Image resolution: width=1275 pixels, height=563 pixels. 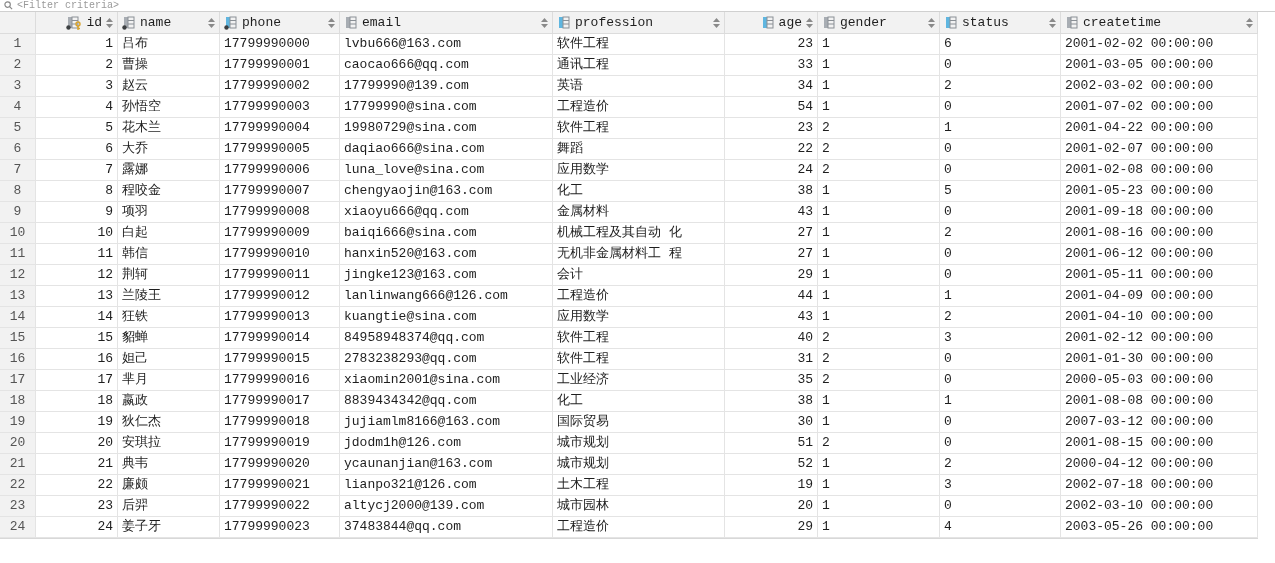 I want to click on table-cell: 大乔, so click(x=169, y=149).